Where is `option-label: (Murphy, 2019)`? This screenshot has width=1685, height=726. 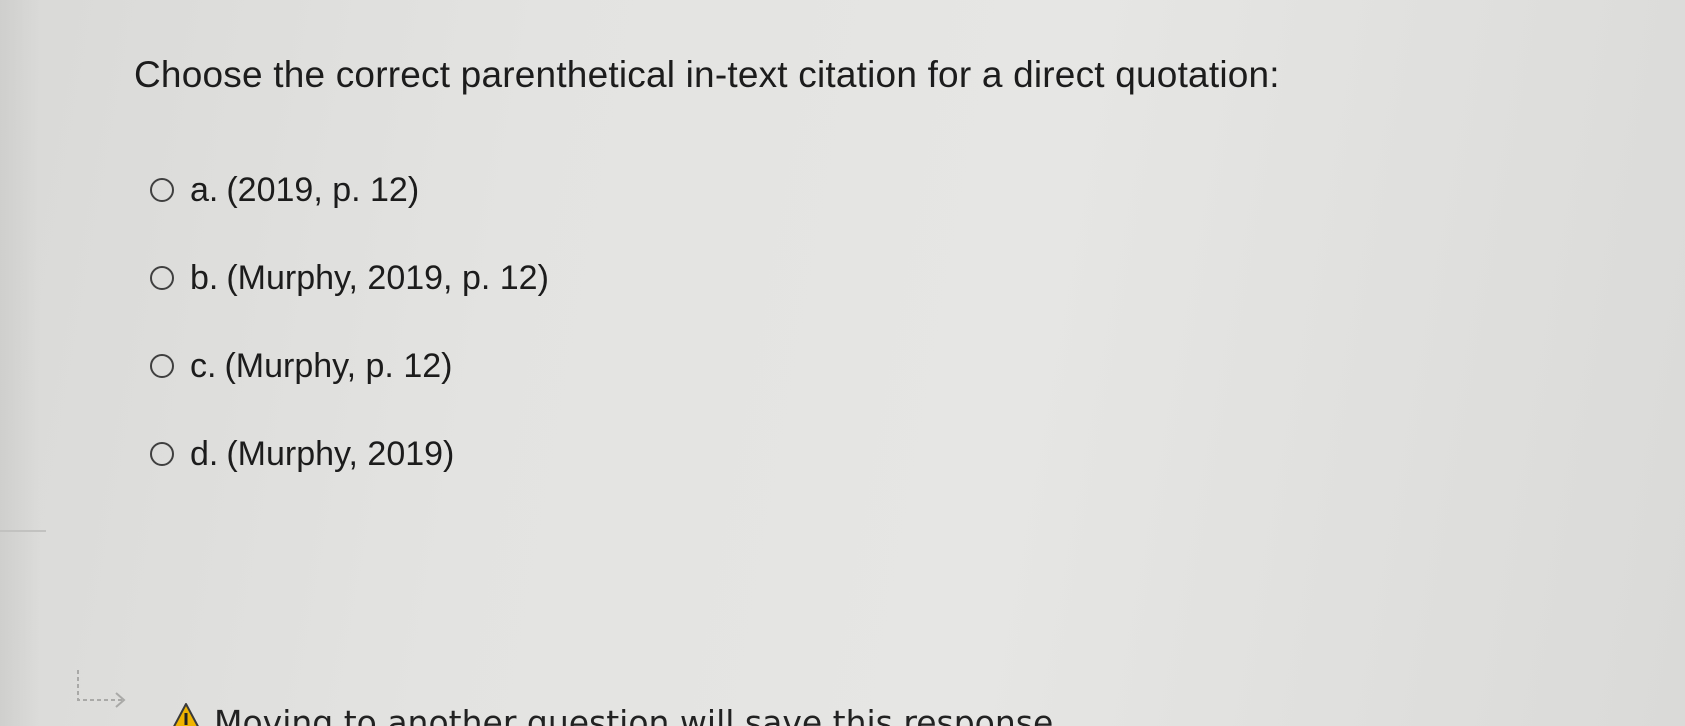 option-label: (Murphy, 2019) is located at coordinates (340, 454).